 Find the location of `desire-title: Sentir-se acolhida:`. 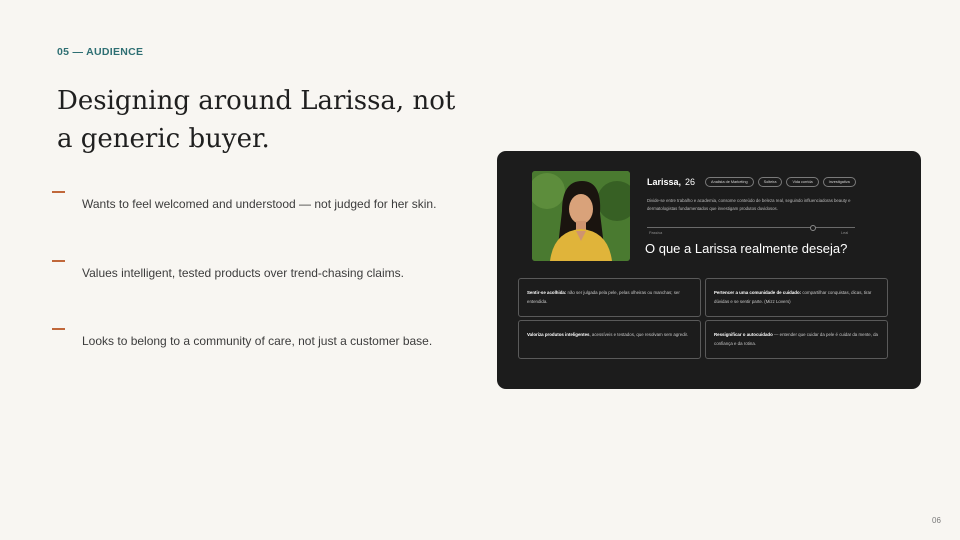

desire-title: Sentir-se acolhida: is located at coordinates (547, 292).